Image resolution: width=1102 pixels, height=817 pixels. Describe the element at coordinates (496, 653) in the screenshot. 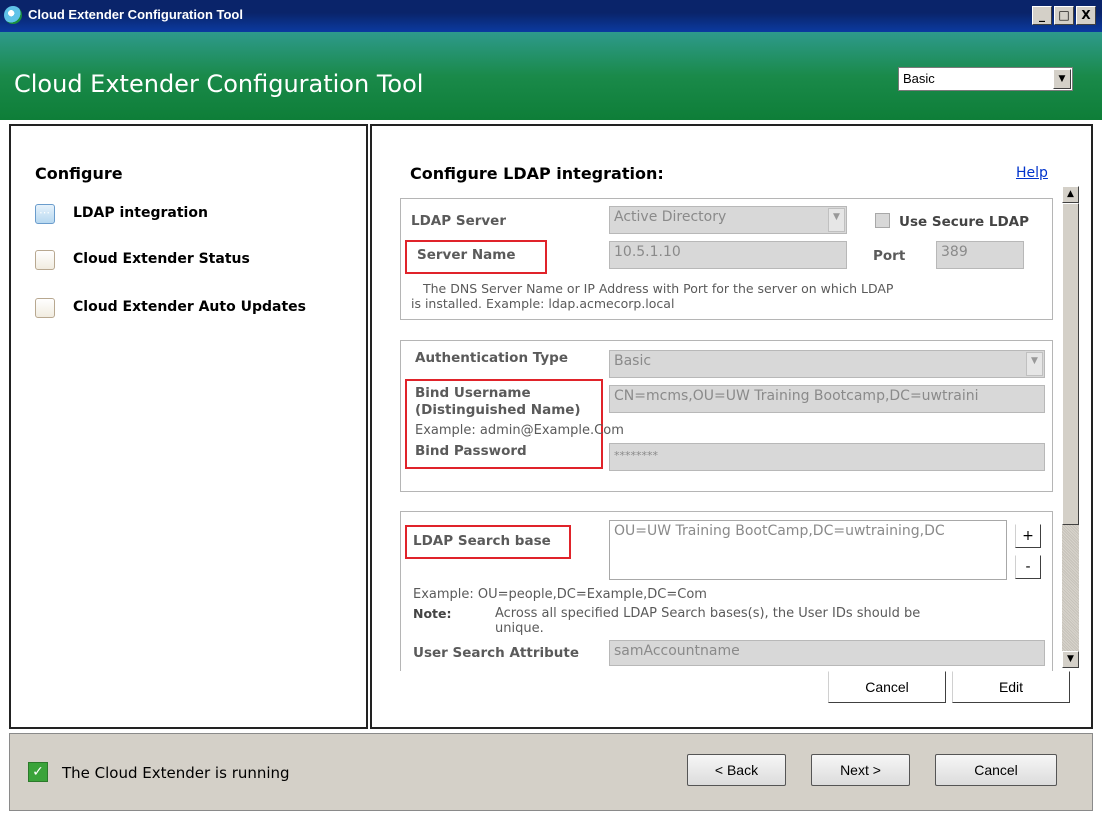

I see `user-search-attribute-label: User Search Attribute` at that location.